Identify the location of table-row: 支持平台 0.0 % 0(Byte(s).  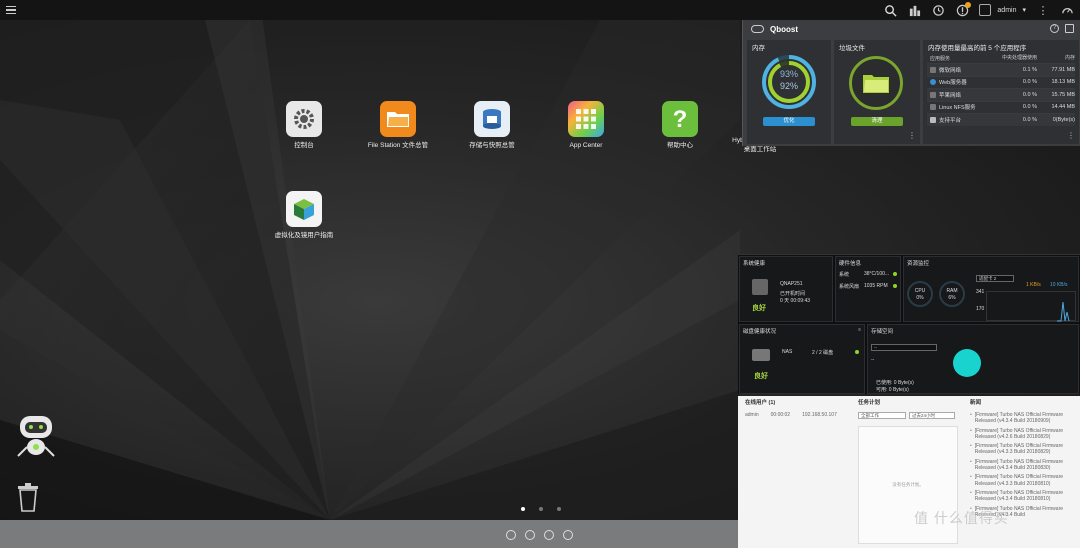
(1001, 119).